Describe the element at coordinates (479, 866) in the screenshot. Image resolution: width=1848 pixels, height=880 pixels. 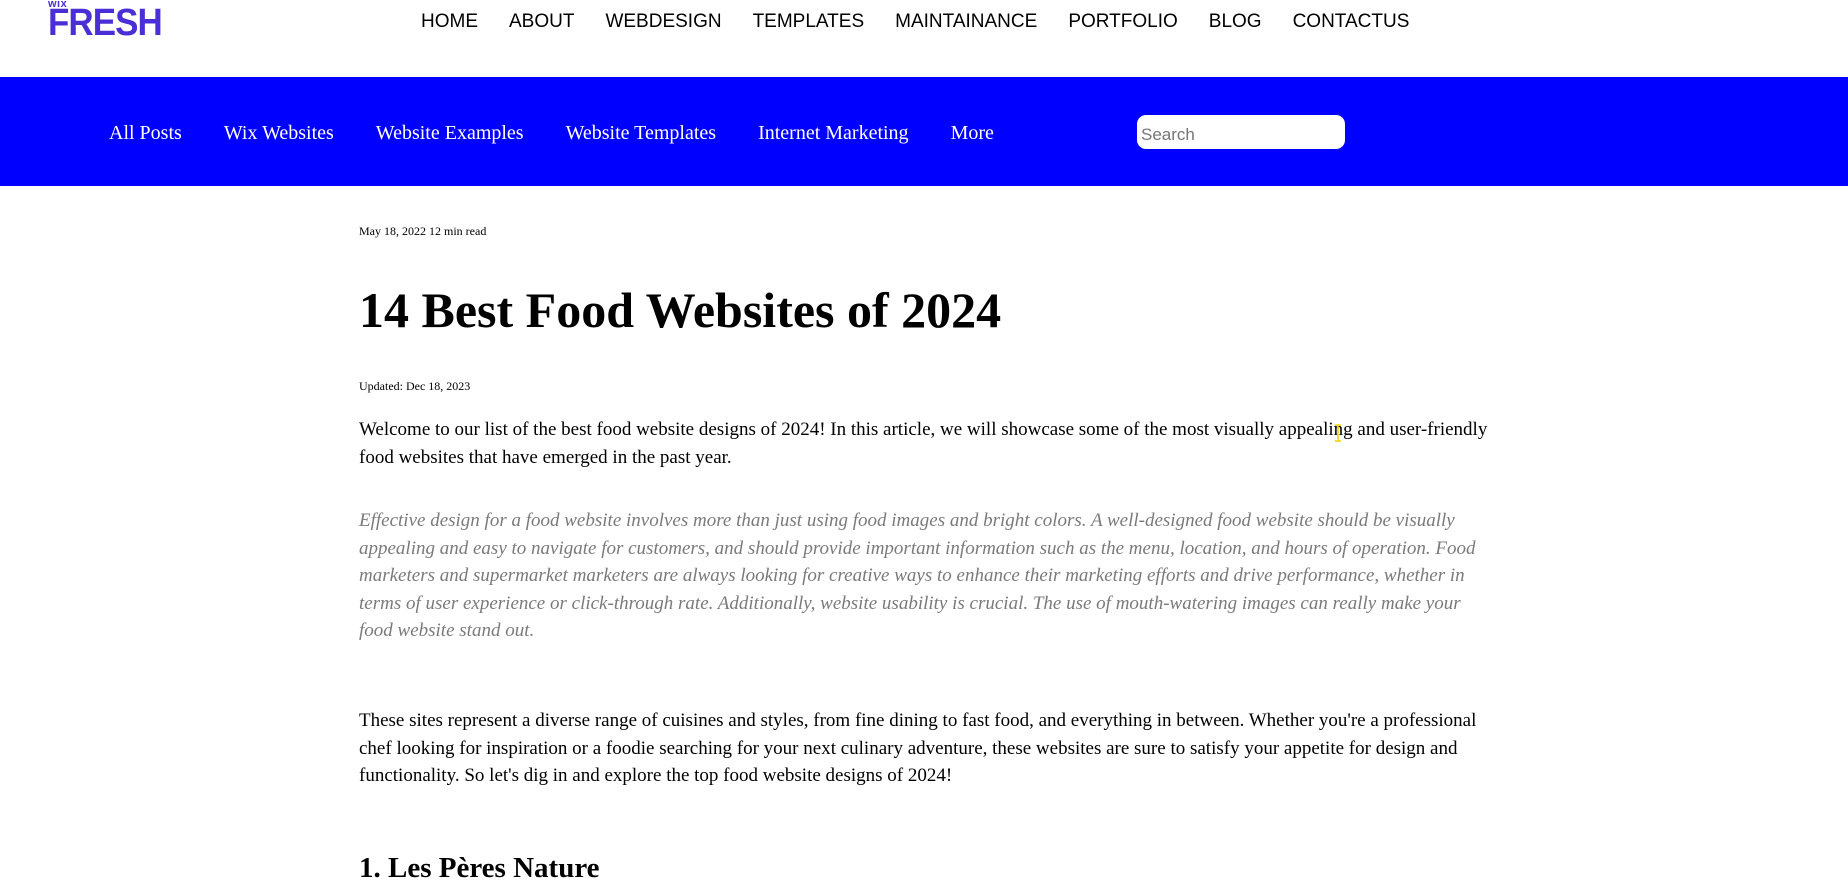
I see `section-heading: 1. Les Pères Nature` at that location.